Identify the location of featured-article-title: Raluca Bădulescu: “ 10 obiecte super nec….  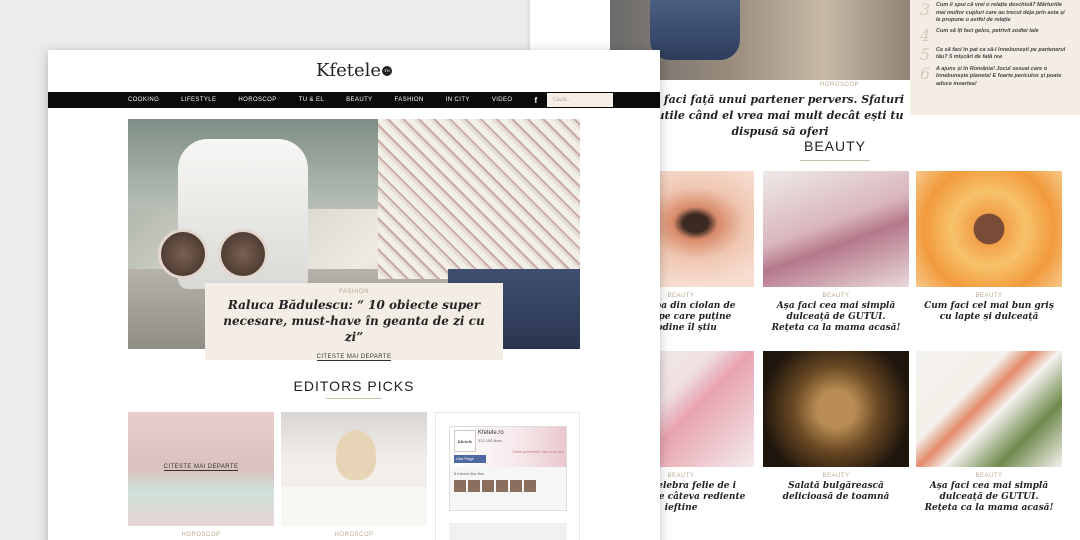
(354, 321).